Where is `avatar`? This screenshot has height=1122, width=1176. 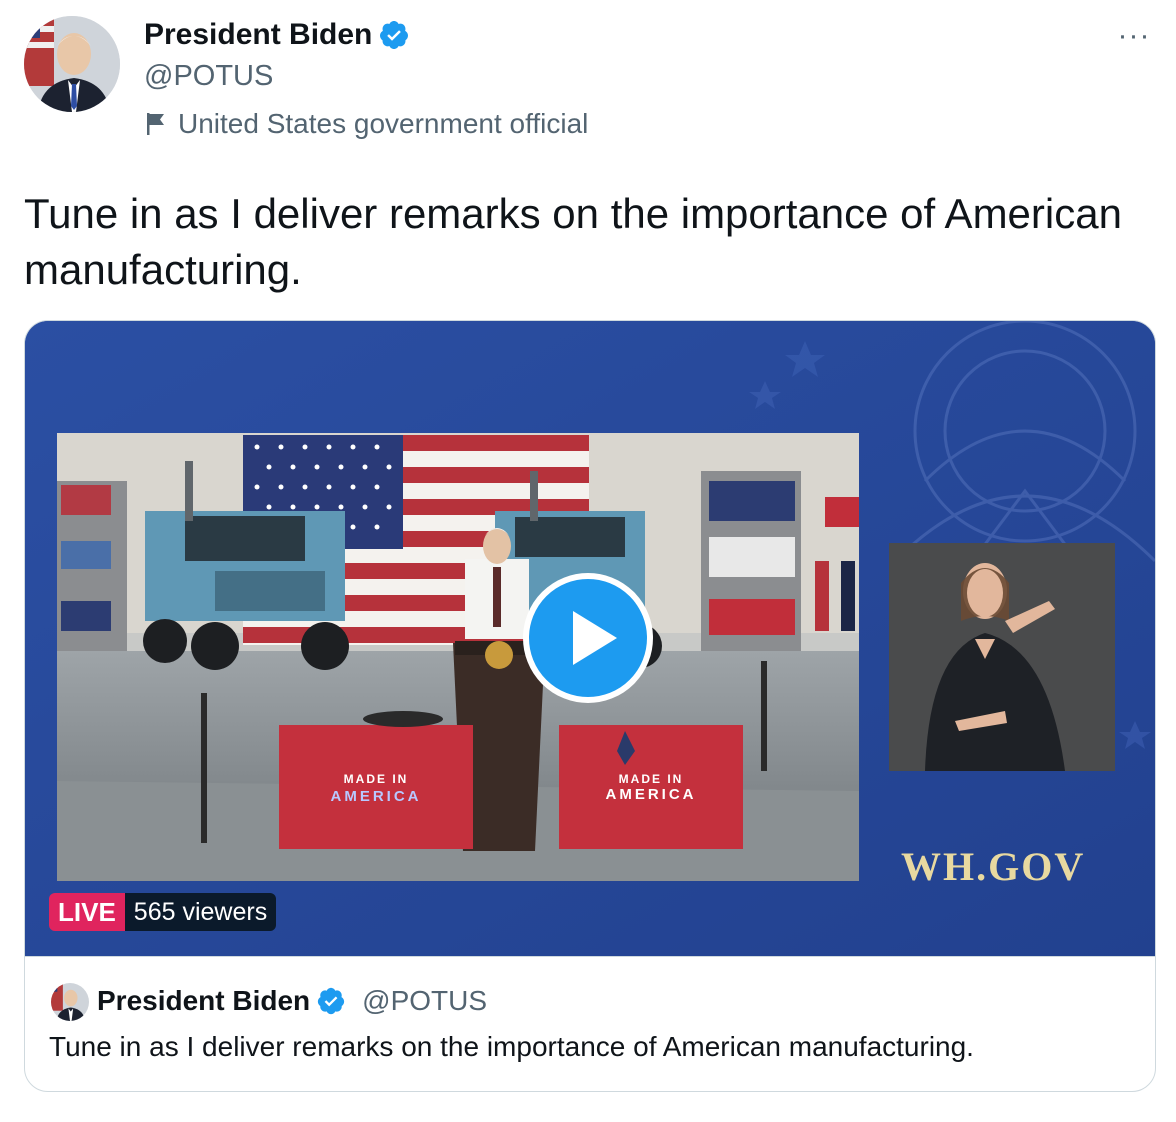 avatar is located at coordinates (72, 64).